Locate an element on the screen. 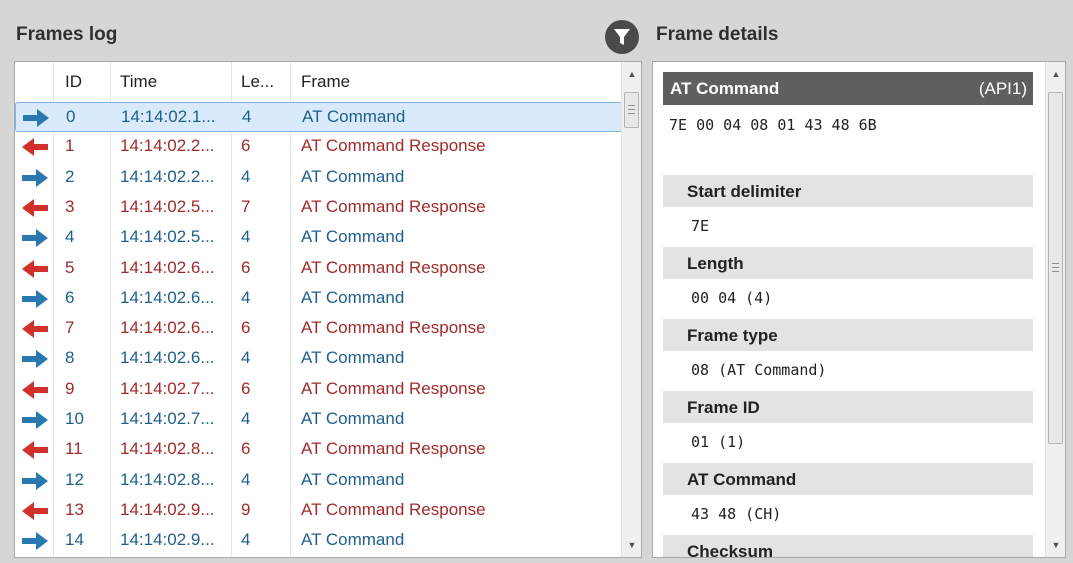 This screenshot has width=1073, height=563. frame-details-scrollbar: ▲ ▼ is located at coordinates (1055, 309).